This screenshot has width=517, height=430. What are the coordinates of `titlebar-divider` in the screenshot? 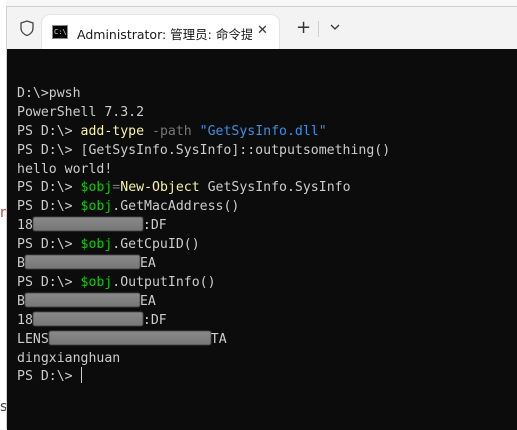 It's located at (318, 29).